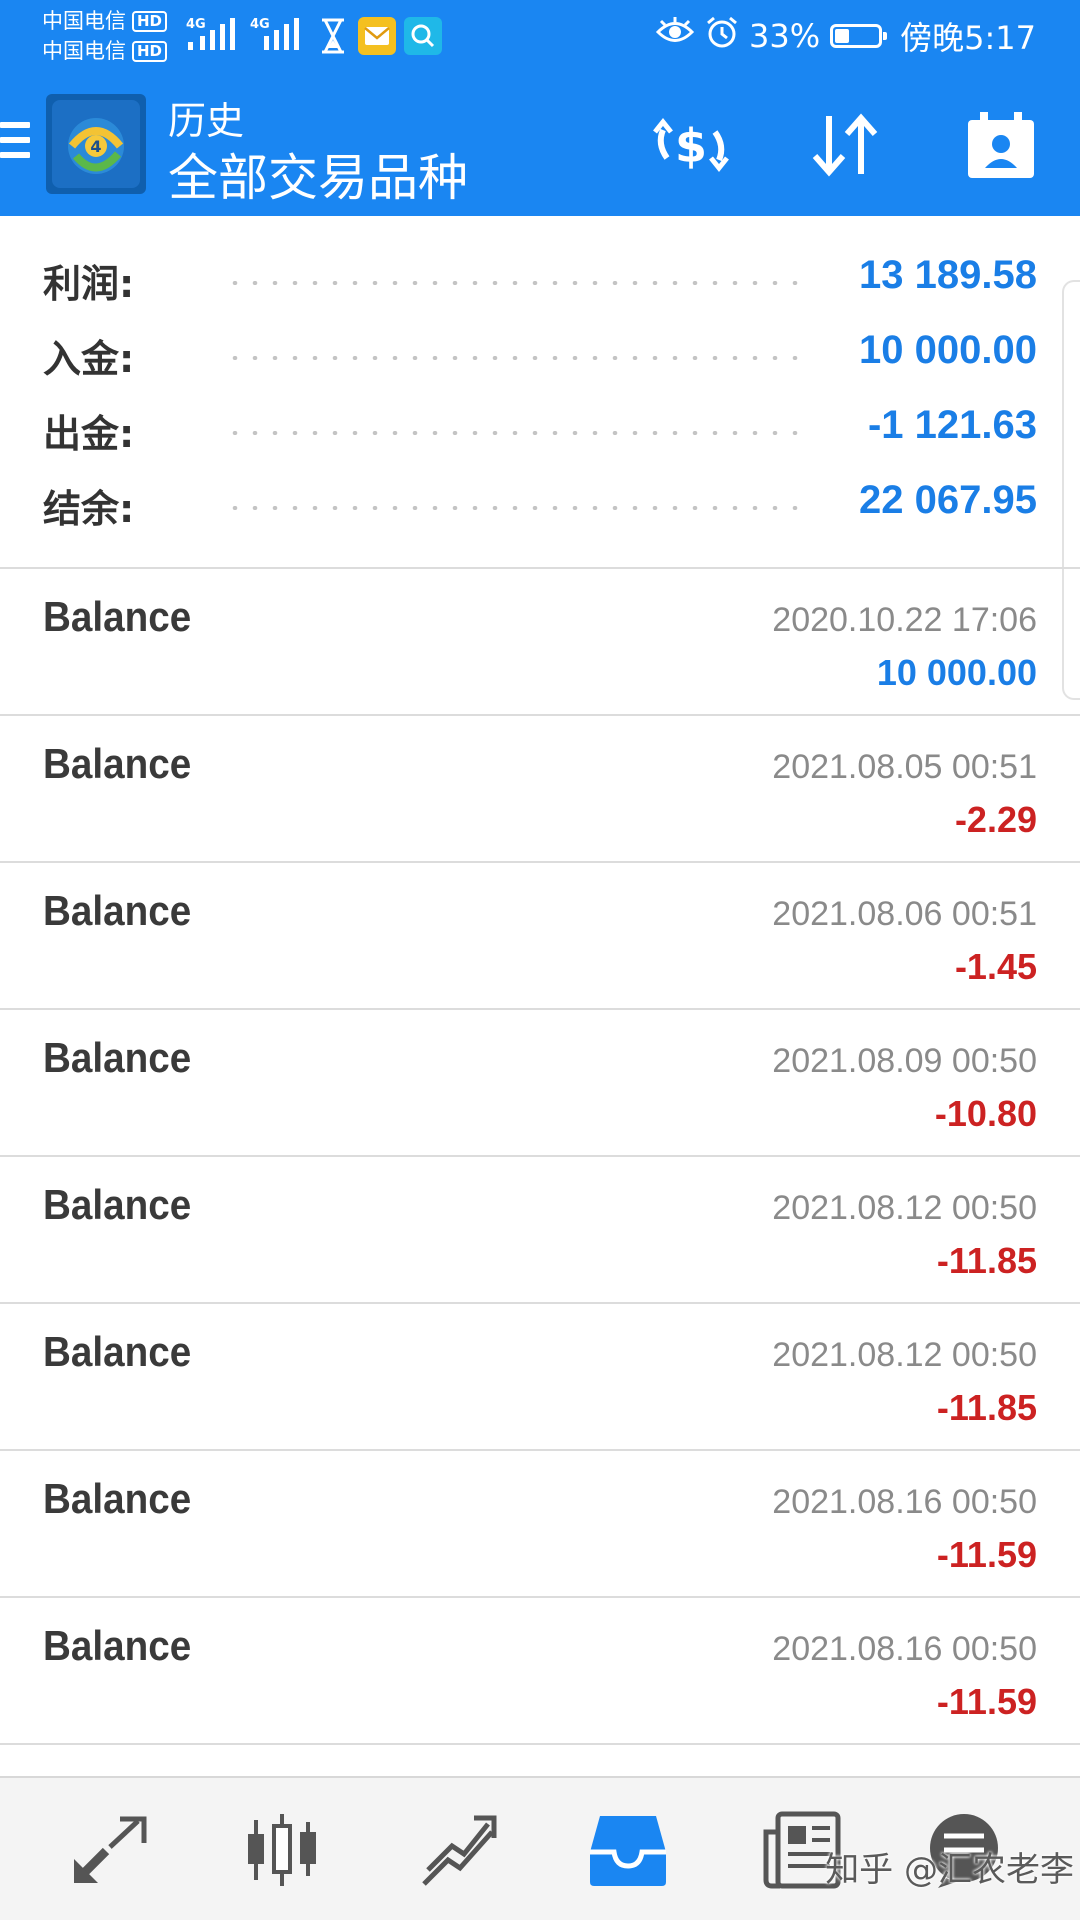 This screenshot has height=1920, width=1080. I want to click on battery-percent: 33%, so click(785, 36).